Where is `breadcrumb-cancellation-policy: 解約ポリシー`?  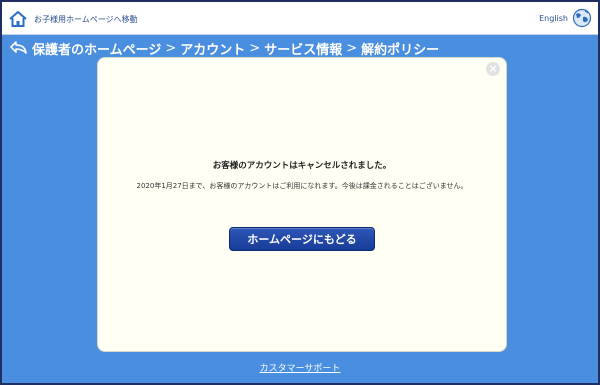
breadcrumb-cancellation-policy: 解約ポリシー is located at coordinates (400, 50).